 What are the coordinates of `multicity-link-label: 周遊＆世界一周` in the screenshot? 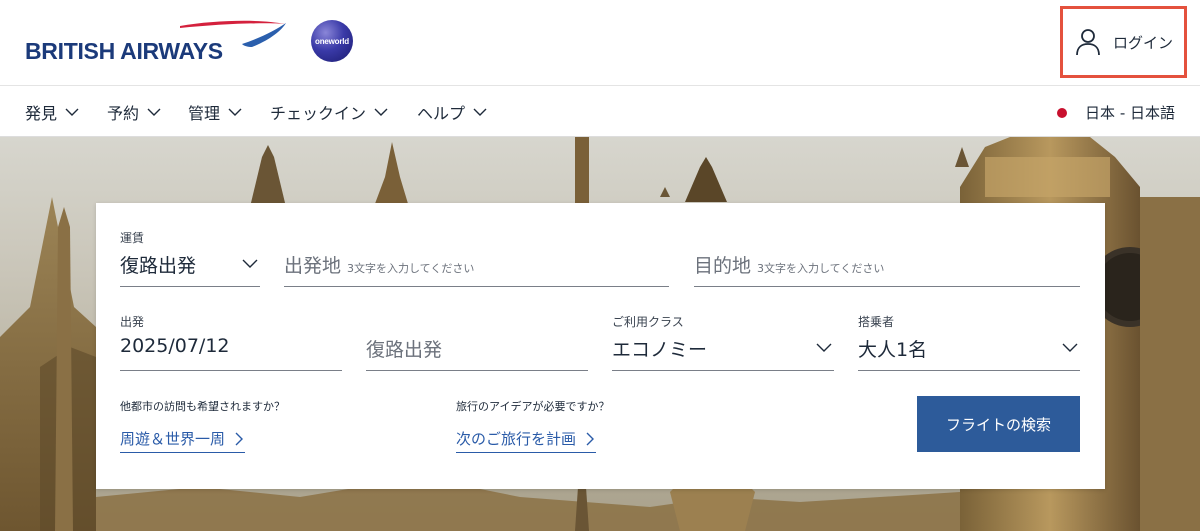 It's located at (173, 439).